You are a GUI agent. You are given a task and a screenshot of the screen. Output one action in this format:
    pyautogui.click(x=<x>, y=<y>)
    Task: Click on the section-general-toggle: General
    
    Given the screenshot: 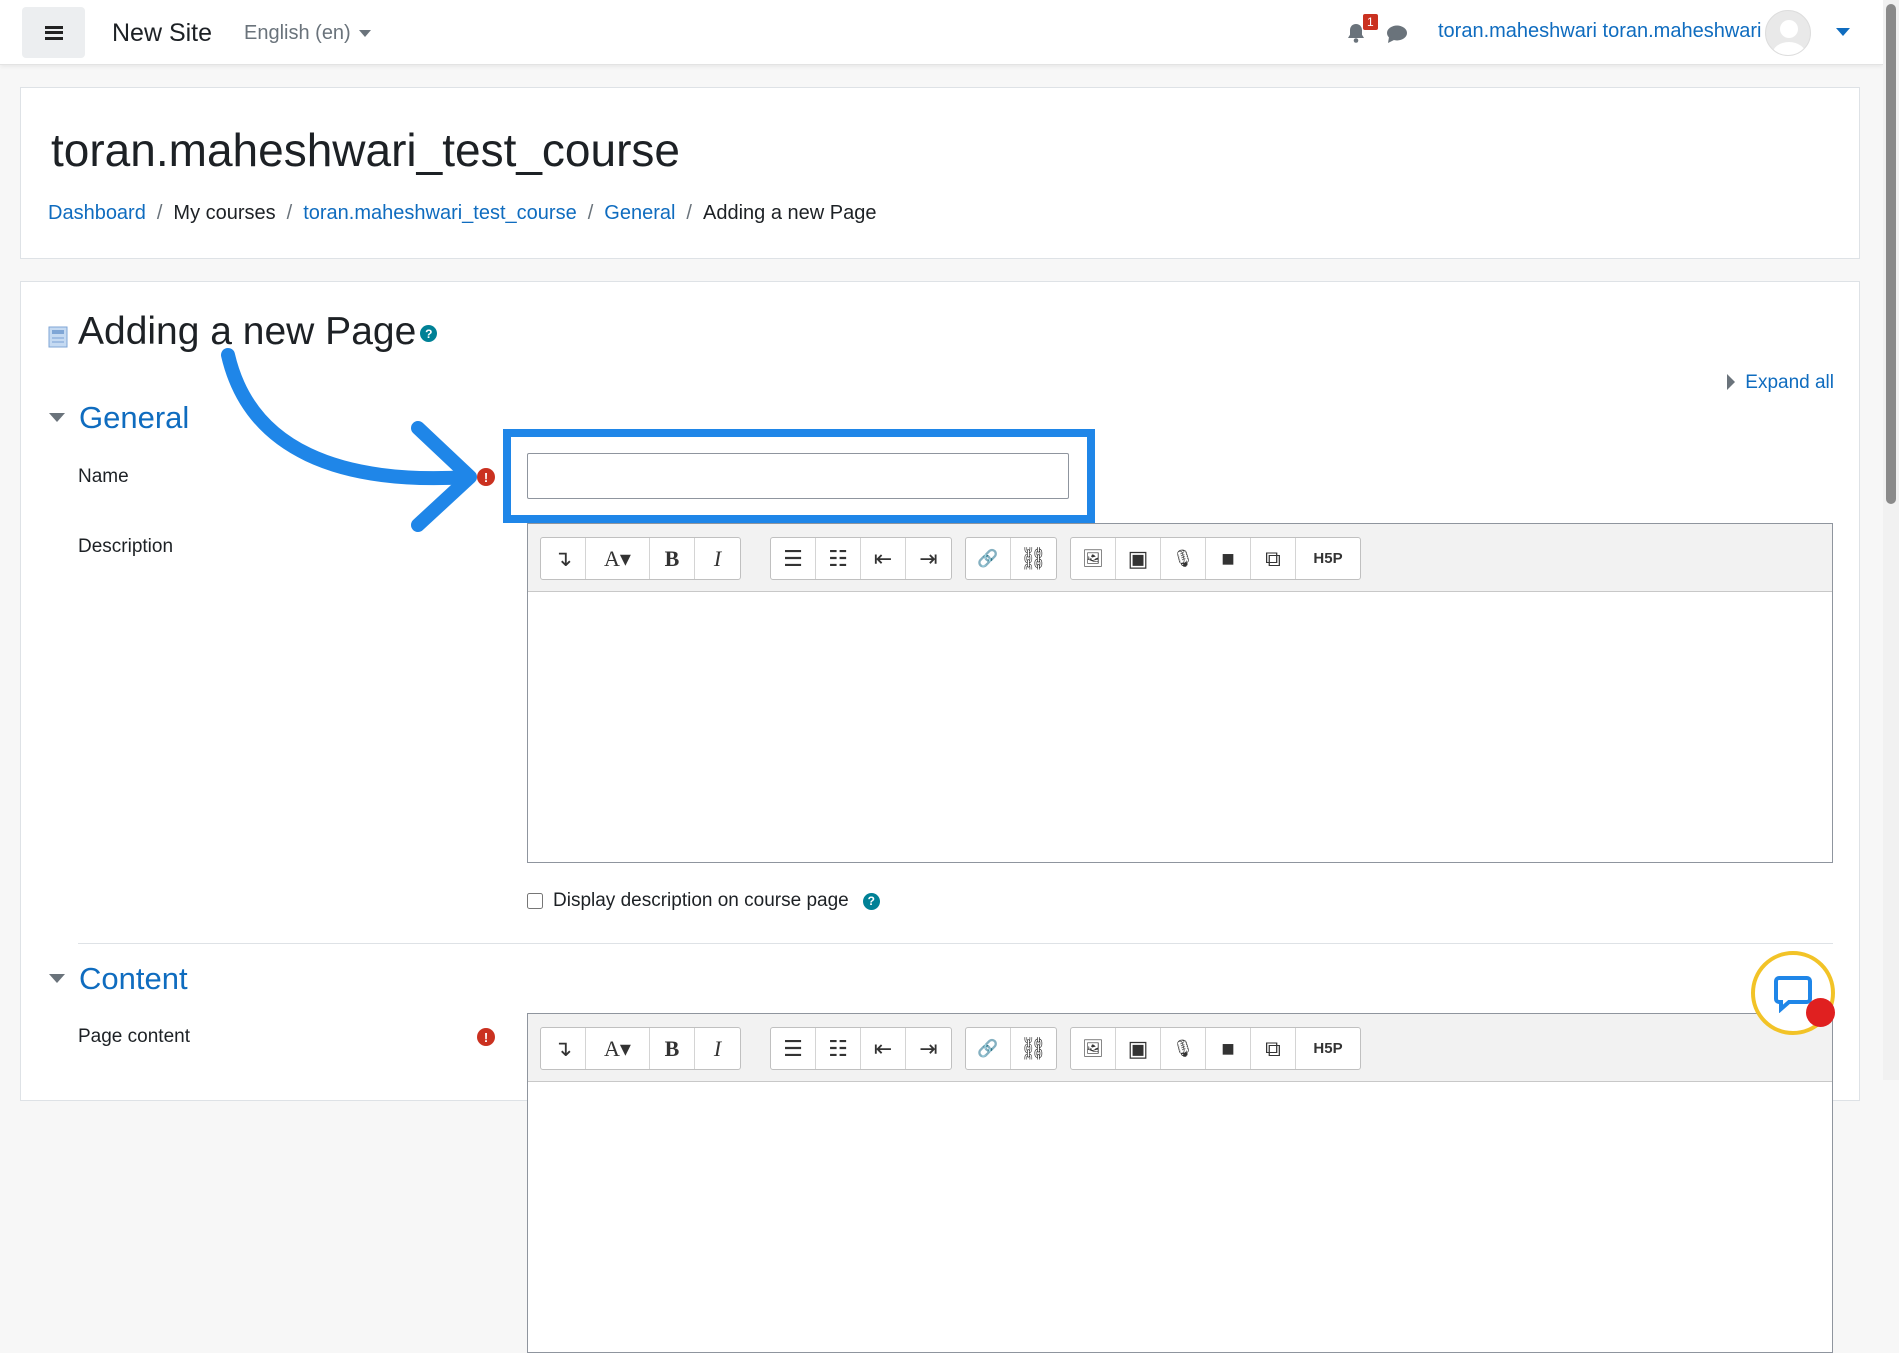 What is the action you would take?
    pyautogui.click(x=119, y=418)
    